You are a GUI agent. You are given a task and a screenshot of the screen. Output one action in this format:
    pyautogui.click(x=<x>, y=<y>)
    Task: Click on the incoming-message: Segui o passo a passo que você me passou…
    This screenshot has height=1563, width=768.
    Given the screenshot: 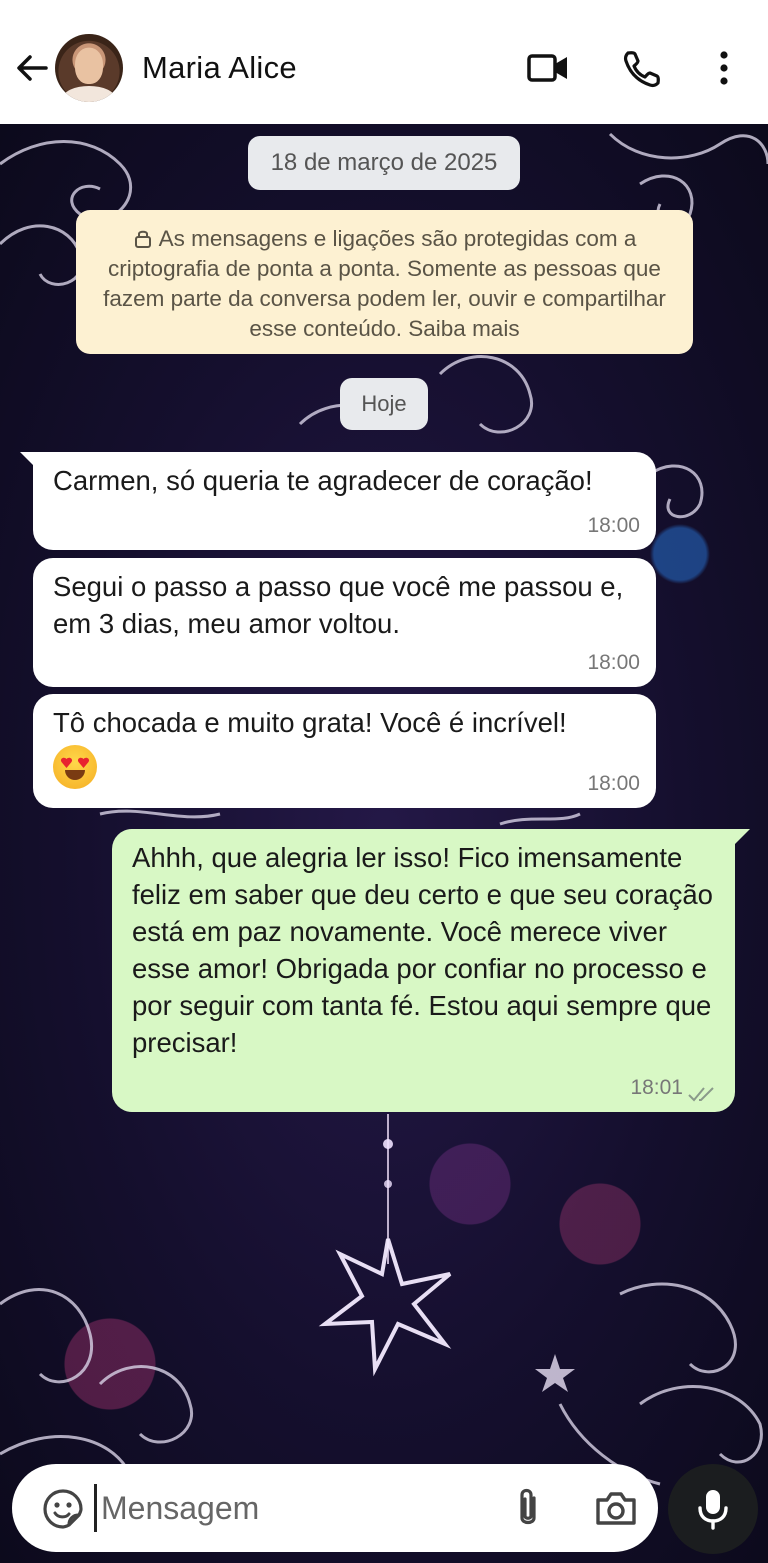 What is the action you would take?
    pyautogui.click(x=344, y=622)
    